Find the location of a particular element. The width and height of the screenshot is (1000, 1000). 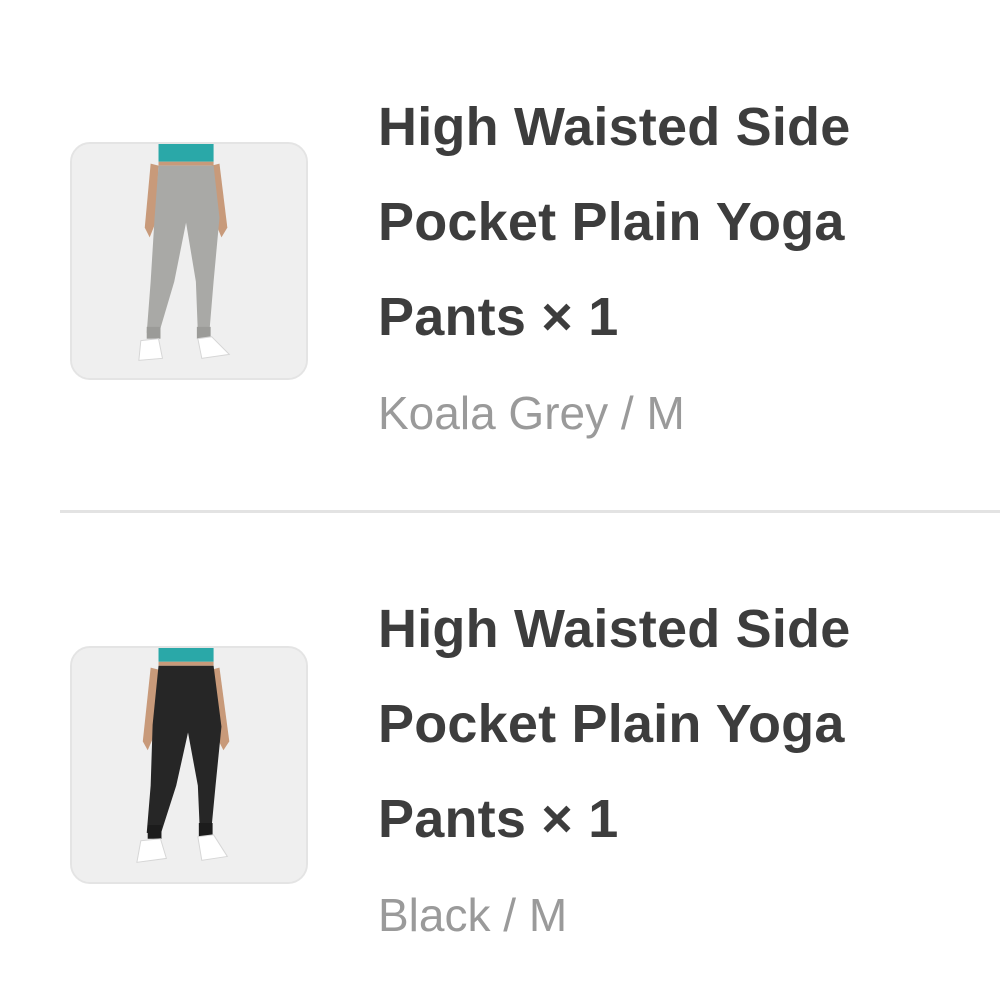

yoga-pants-black-image-icon is located at coordinates (189, 765).